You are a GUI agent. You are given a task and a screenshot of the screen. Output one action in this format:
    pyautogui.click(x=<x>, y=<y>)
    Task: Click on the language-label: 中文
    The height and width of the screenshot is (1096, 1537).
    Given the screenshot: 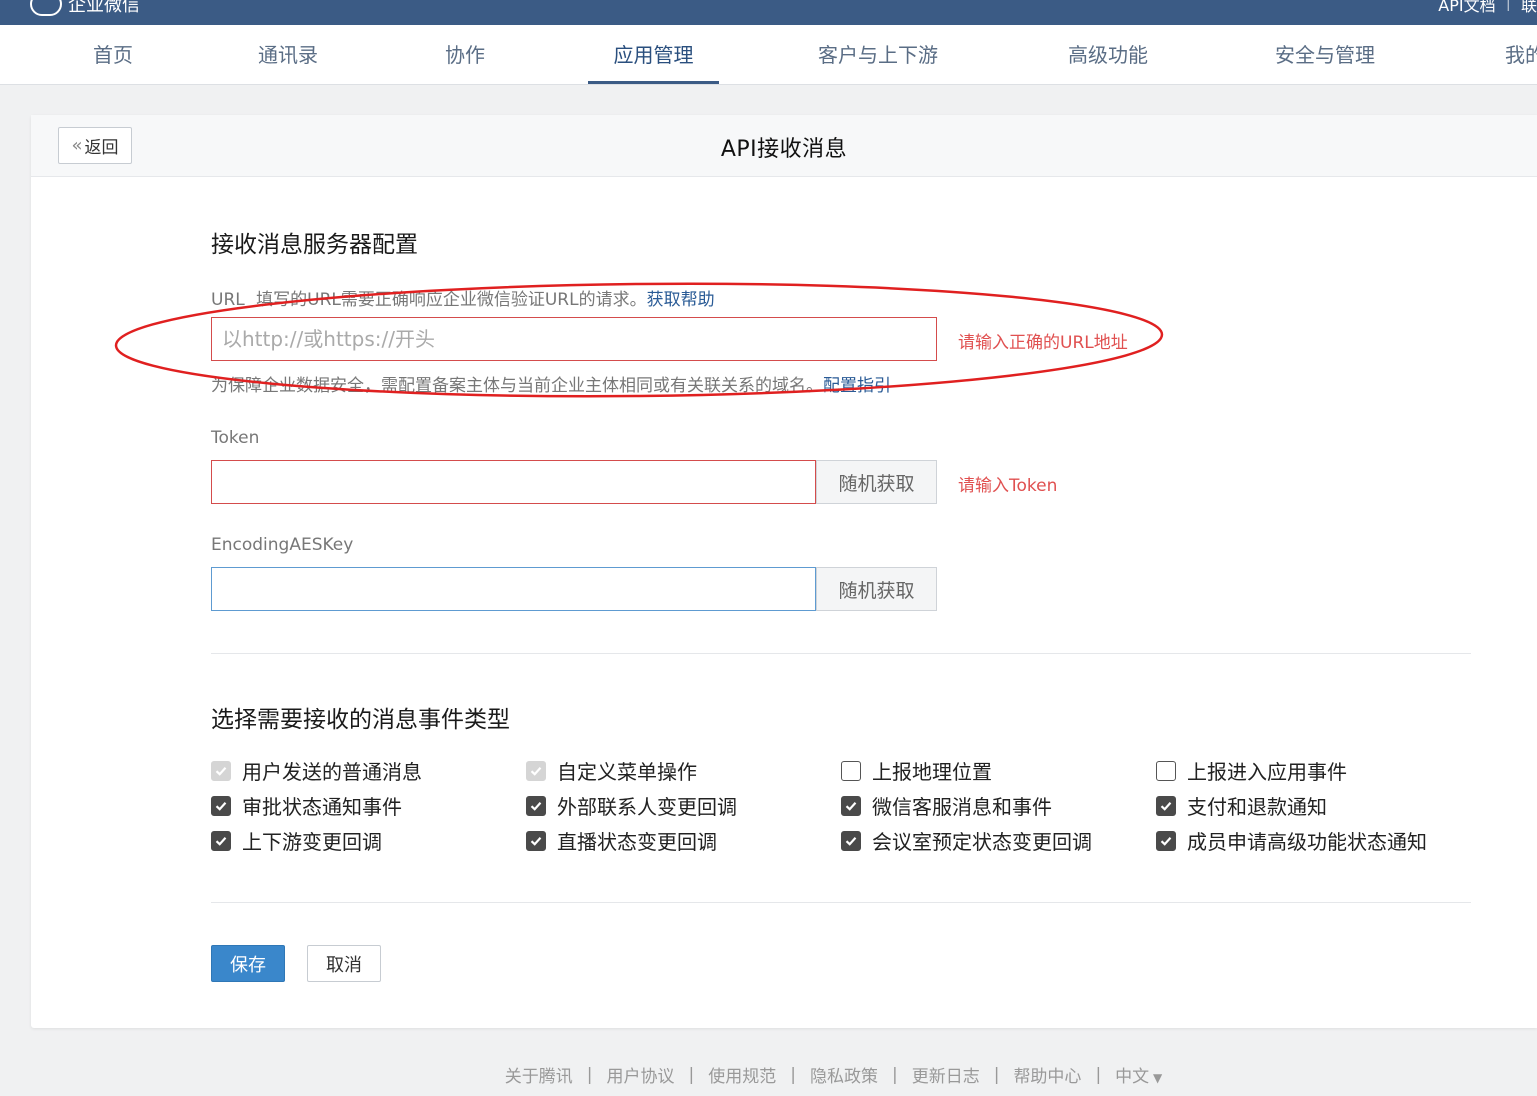 What is the action you would take?
    pyautogui.click(x=1132, y=1077)
    